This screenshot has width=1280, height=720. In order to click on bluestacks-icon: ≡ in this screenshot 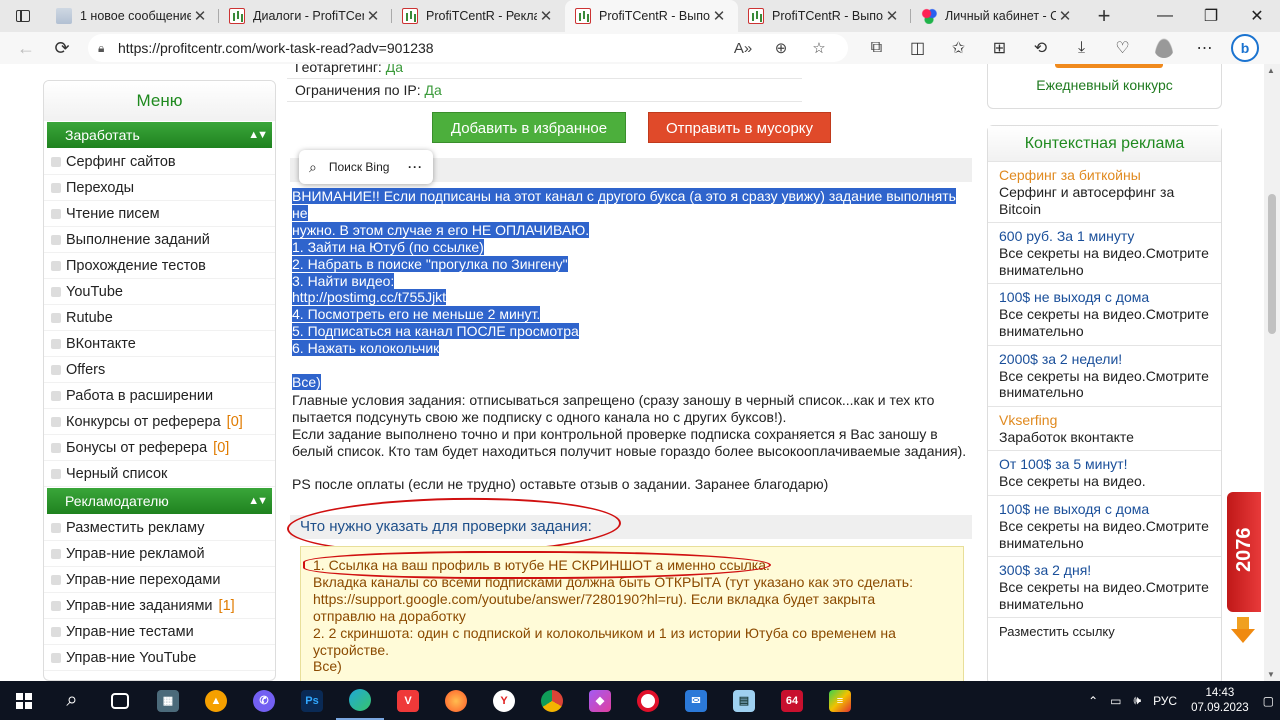, I will do `click(840, 700)`.